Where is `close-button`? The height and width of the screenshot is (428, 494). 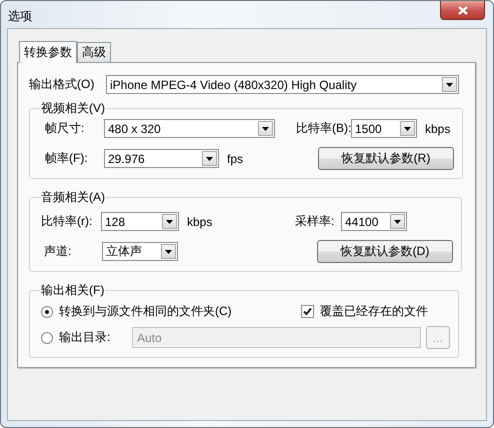
close-button is located at coordinates (462, 10).